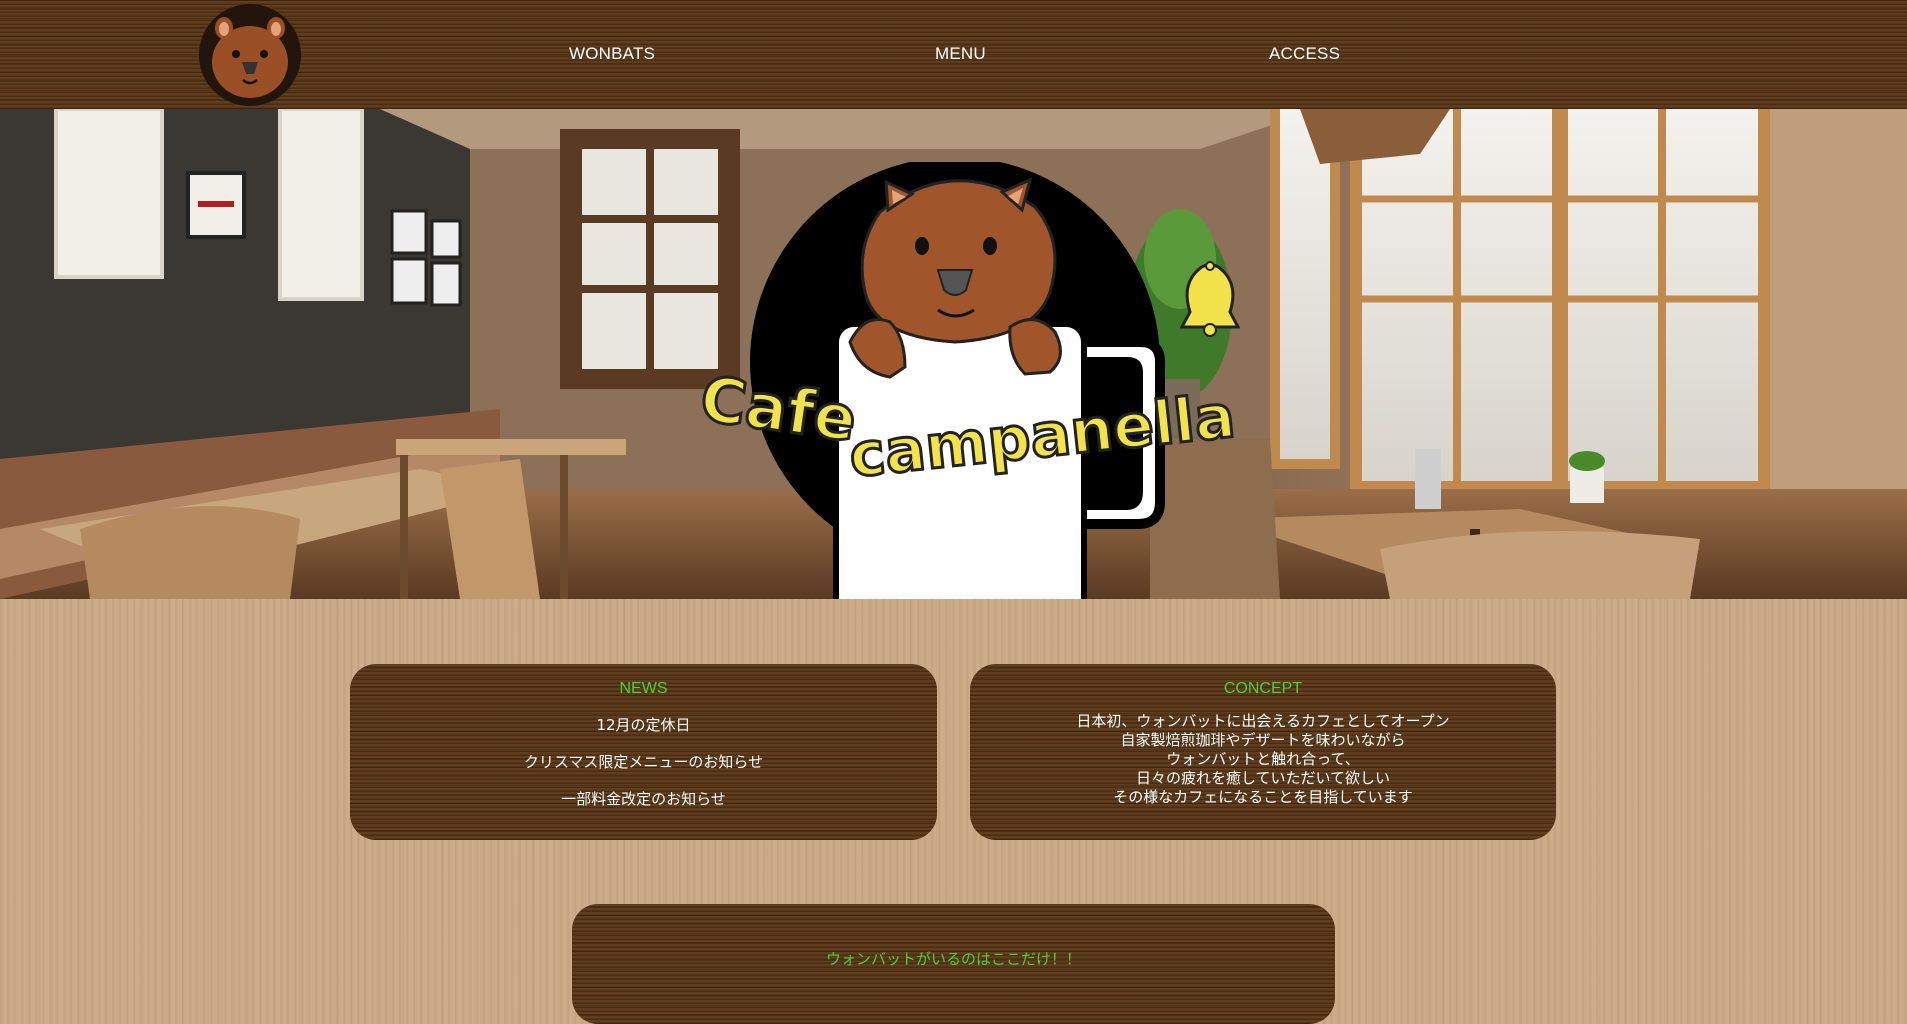  I want to click on wombat-logo, so click(250, 55).